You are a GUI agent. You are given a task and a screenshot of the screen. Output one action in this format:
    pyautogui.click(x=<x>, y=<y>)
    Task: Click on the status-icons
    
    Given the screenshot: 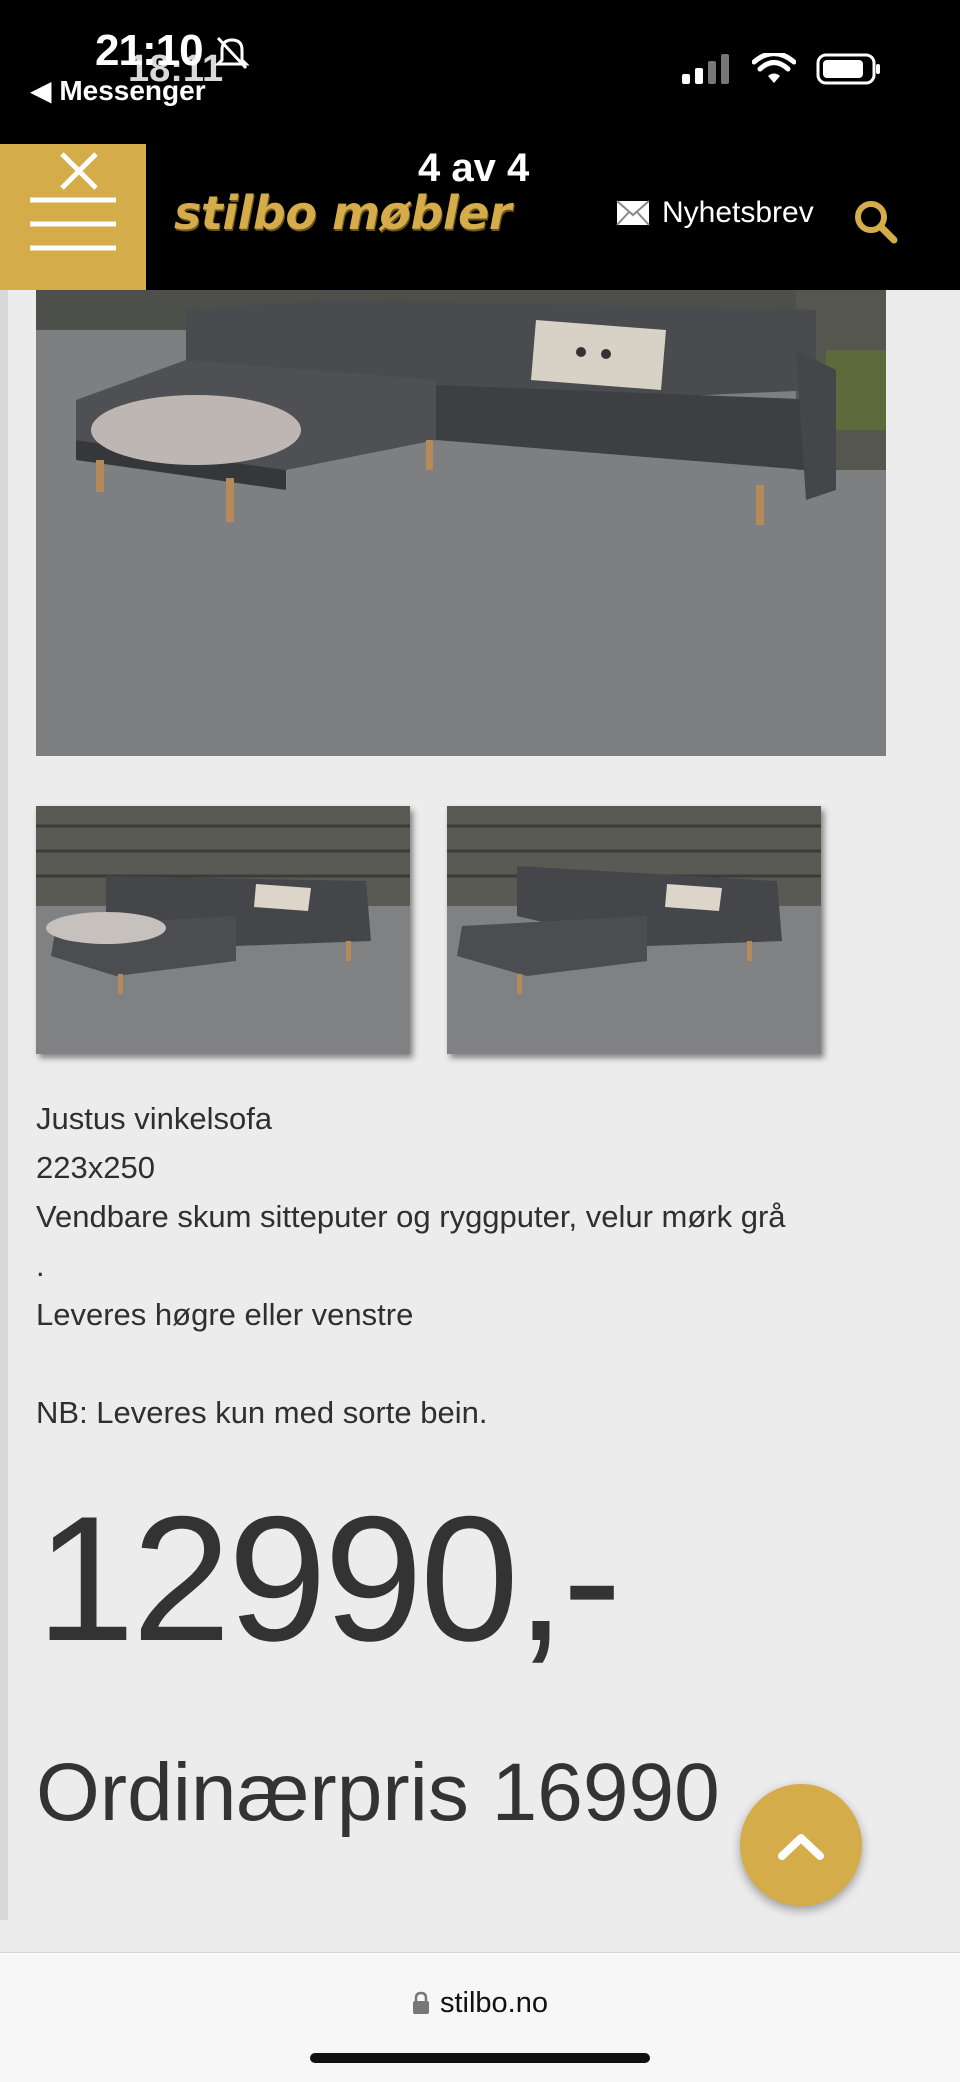 What is the action you would take?
    pyautogui.click(x=782, y=69)
    